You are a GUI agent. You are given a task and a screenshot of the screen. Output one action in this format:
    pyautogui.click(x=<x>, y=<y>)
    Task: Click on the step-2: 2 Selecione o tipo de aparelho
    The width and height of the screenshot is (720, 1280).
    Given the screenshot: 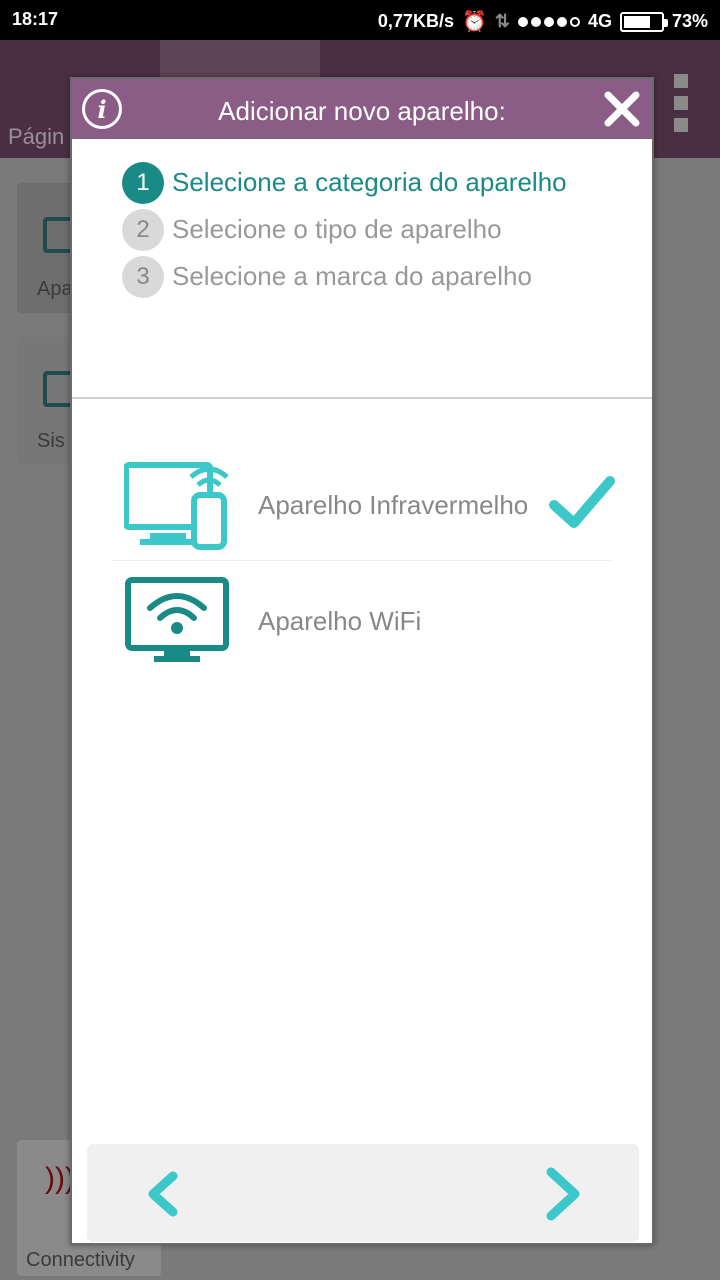 What is the action you would take?
    pyautogui.click(x=344, y=229)
    